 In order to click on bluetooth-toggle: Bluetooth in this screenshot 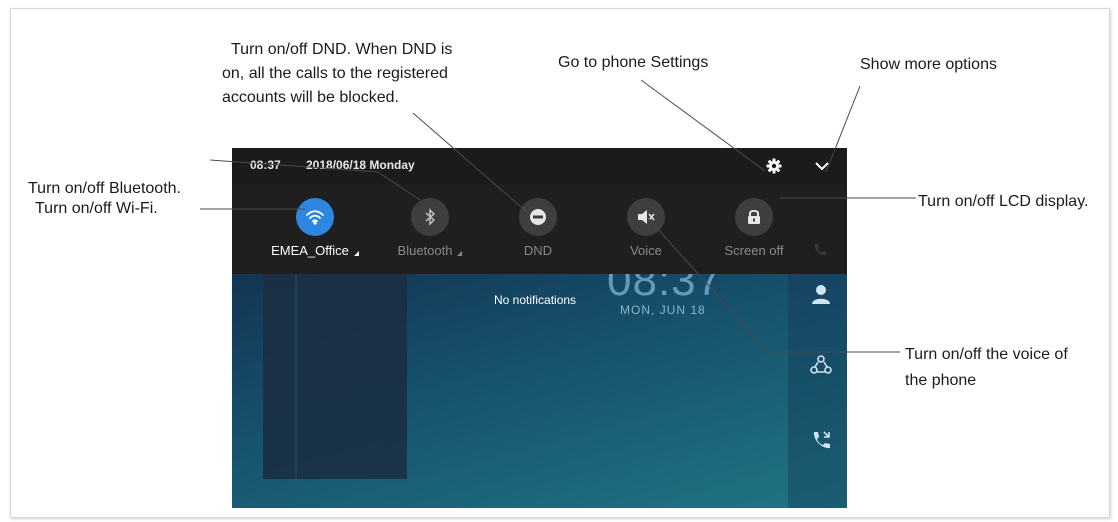, I will do `click(430, 233)`.